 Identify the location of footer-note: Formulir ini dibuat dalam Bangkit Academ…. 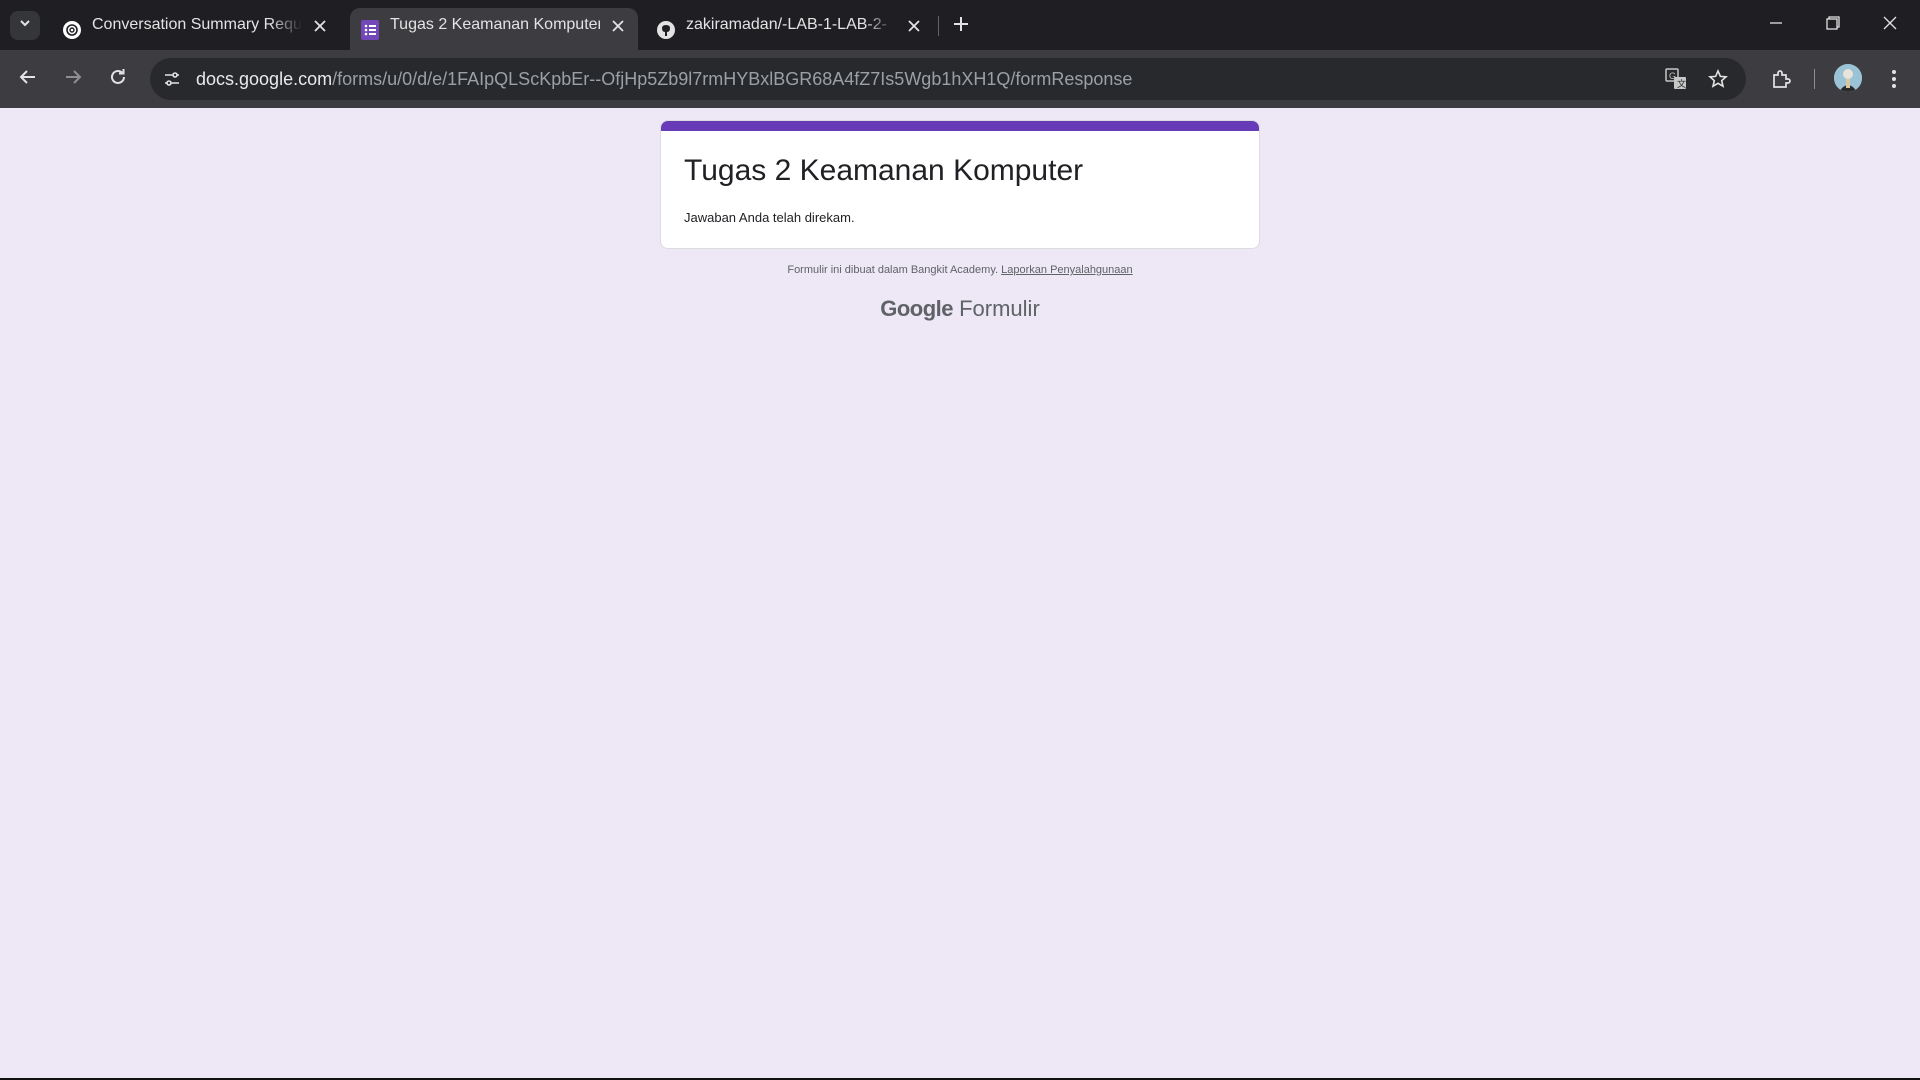
(960, 270).